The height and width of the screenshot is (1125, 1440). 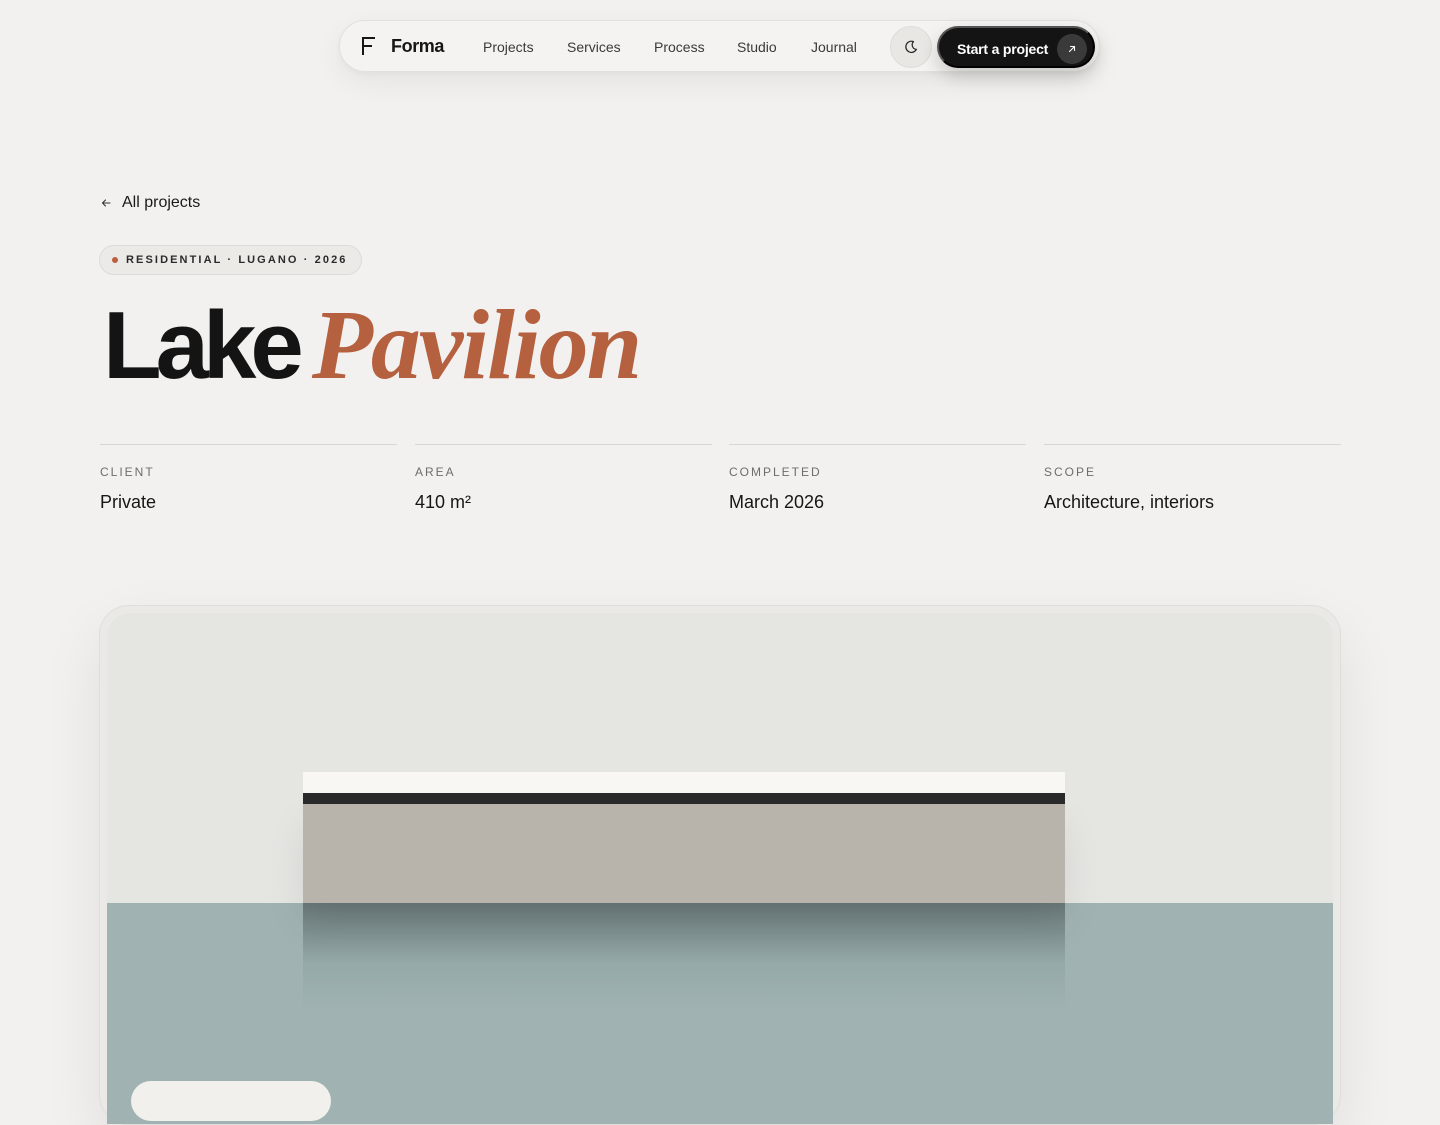 I want to click on title-plain: Lake, so click(x=203, y=345).